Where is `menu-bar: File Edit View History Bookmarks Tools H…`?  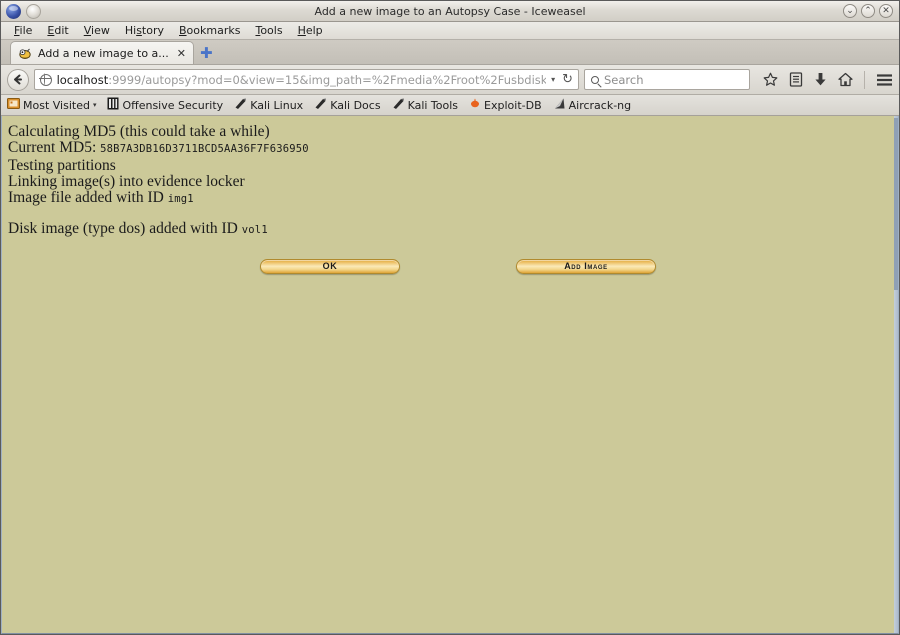
menu-bar: File Edit View History Bookmarks Tools H… is located at coordinates (450, 31).